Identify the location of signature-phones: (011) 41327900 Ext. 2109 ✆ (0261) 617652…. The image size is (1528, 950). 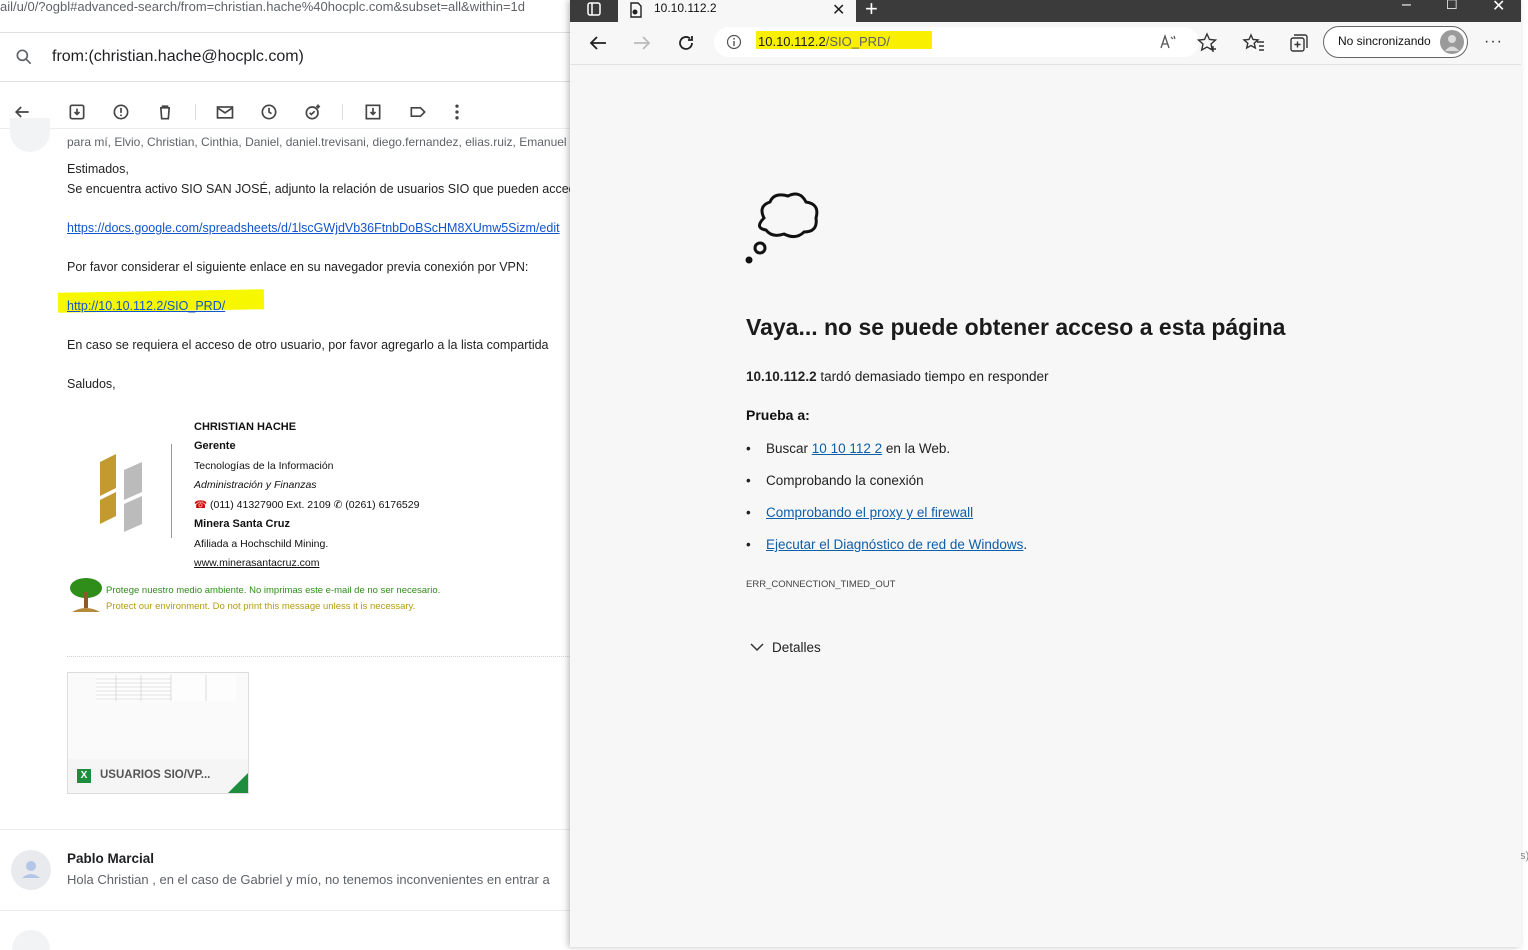
(315, 505).